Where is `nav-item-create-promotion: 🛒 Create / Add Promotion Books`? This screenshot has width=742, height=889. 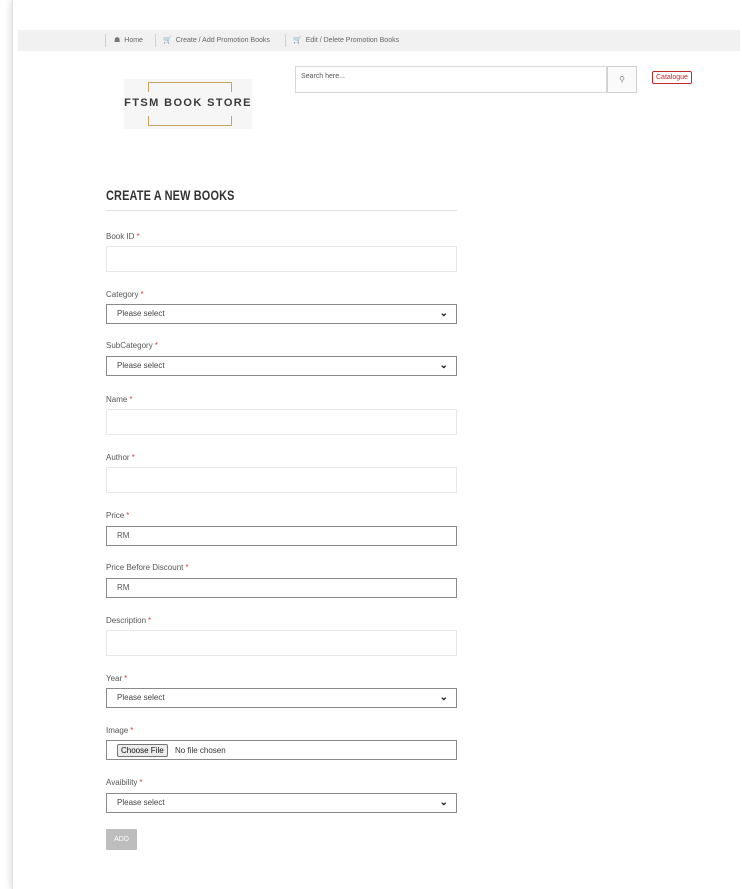
nav-item-create-promotion: 🛒 Create / Add Promotion Books is located at coordinates (216, 40).